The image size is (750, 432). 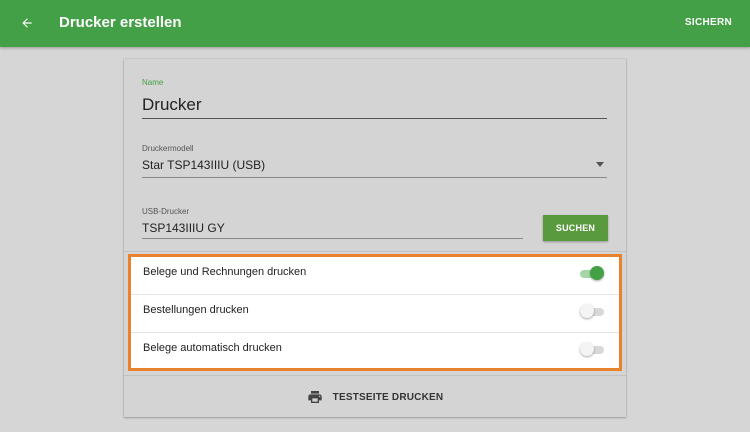 I want to click on print-test-page-button: TESTSEITE DRUCKEN, so click(x=375, y=397).